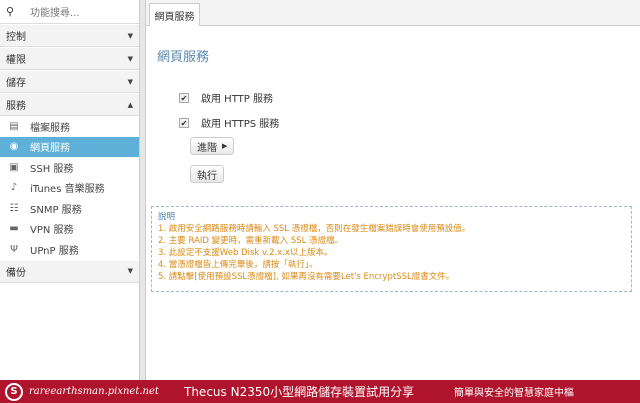 The image size is (640, 403). What do you see at coordinates (52, 231) in the screenshot?
I see `item-label: VPN 服務` at bounding box center [52, 231].